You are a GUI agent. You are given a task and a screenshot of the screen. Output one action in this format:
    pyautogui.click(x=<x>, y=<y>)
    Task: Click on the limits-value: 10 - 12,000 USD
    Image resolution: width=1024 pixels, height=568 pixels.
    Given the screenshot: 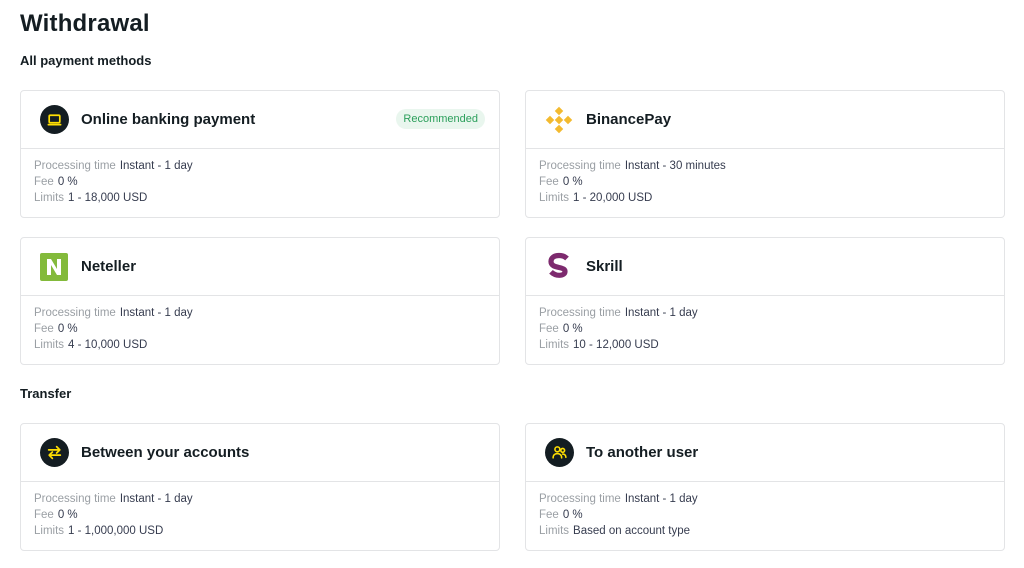 What is the action you would take?
    pyautogui.click(x=616, y=345)
    